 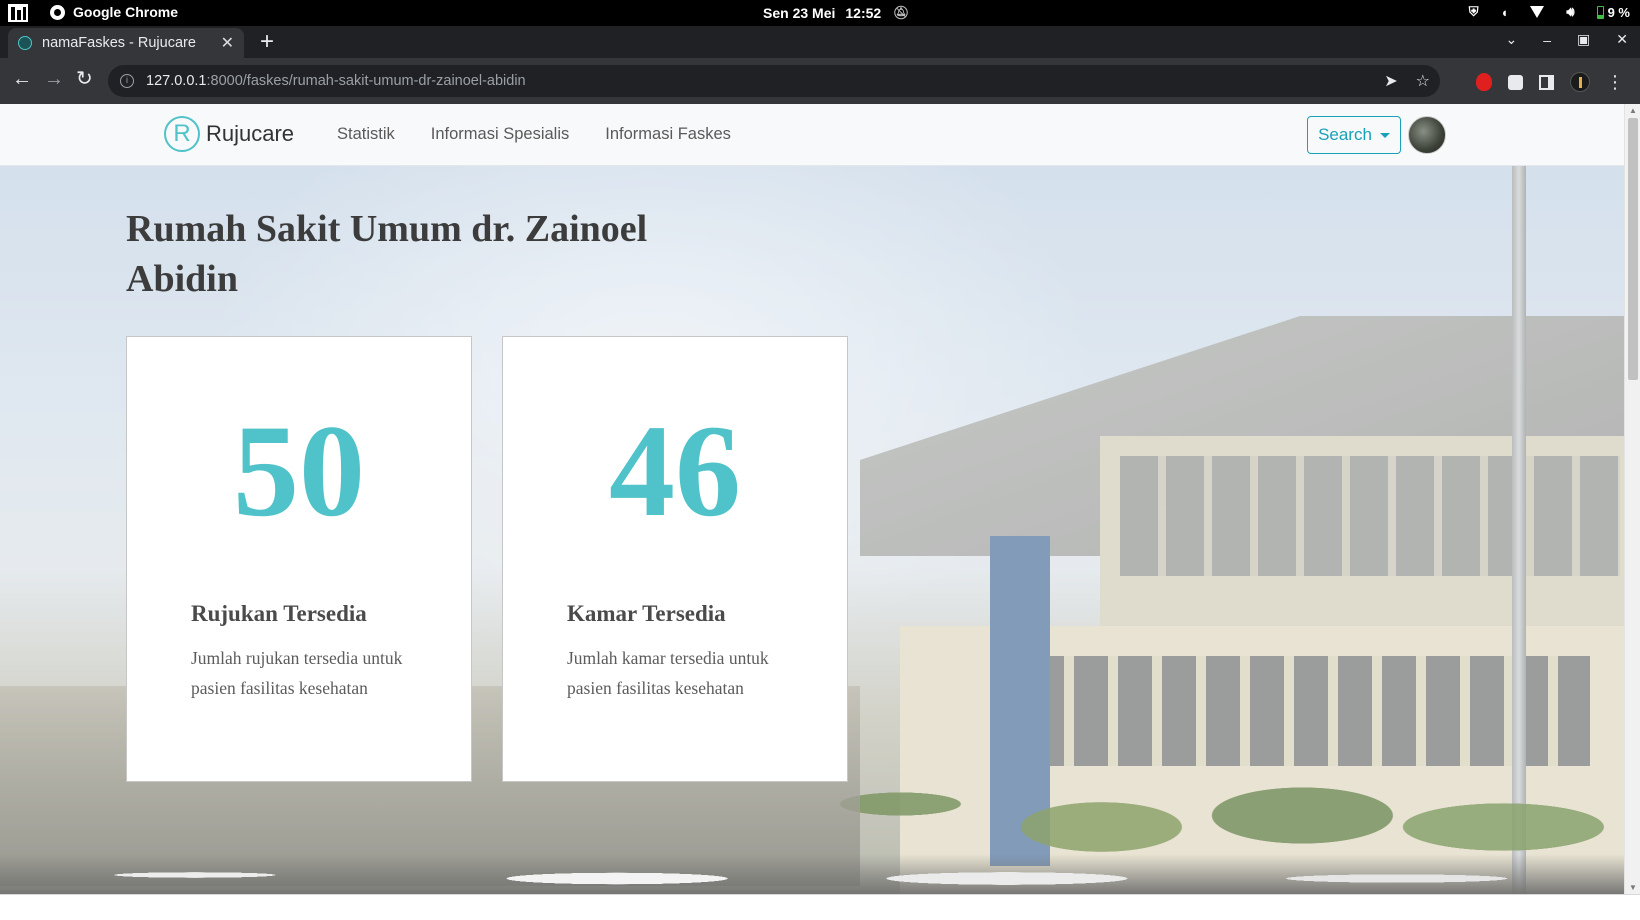 What do you see at coordinates (1547, 40) in the screenshot?
I see `minimize-icon: –` at bounding box center [1547, 40].